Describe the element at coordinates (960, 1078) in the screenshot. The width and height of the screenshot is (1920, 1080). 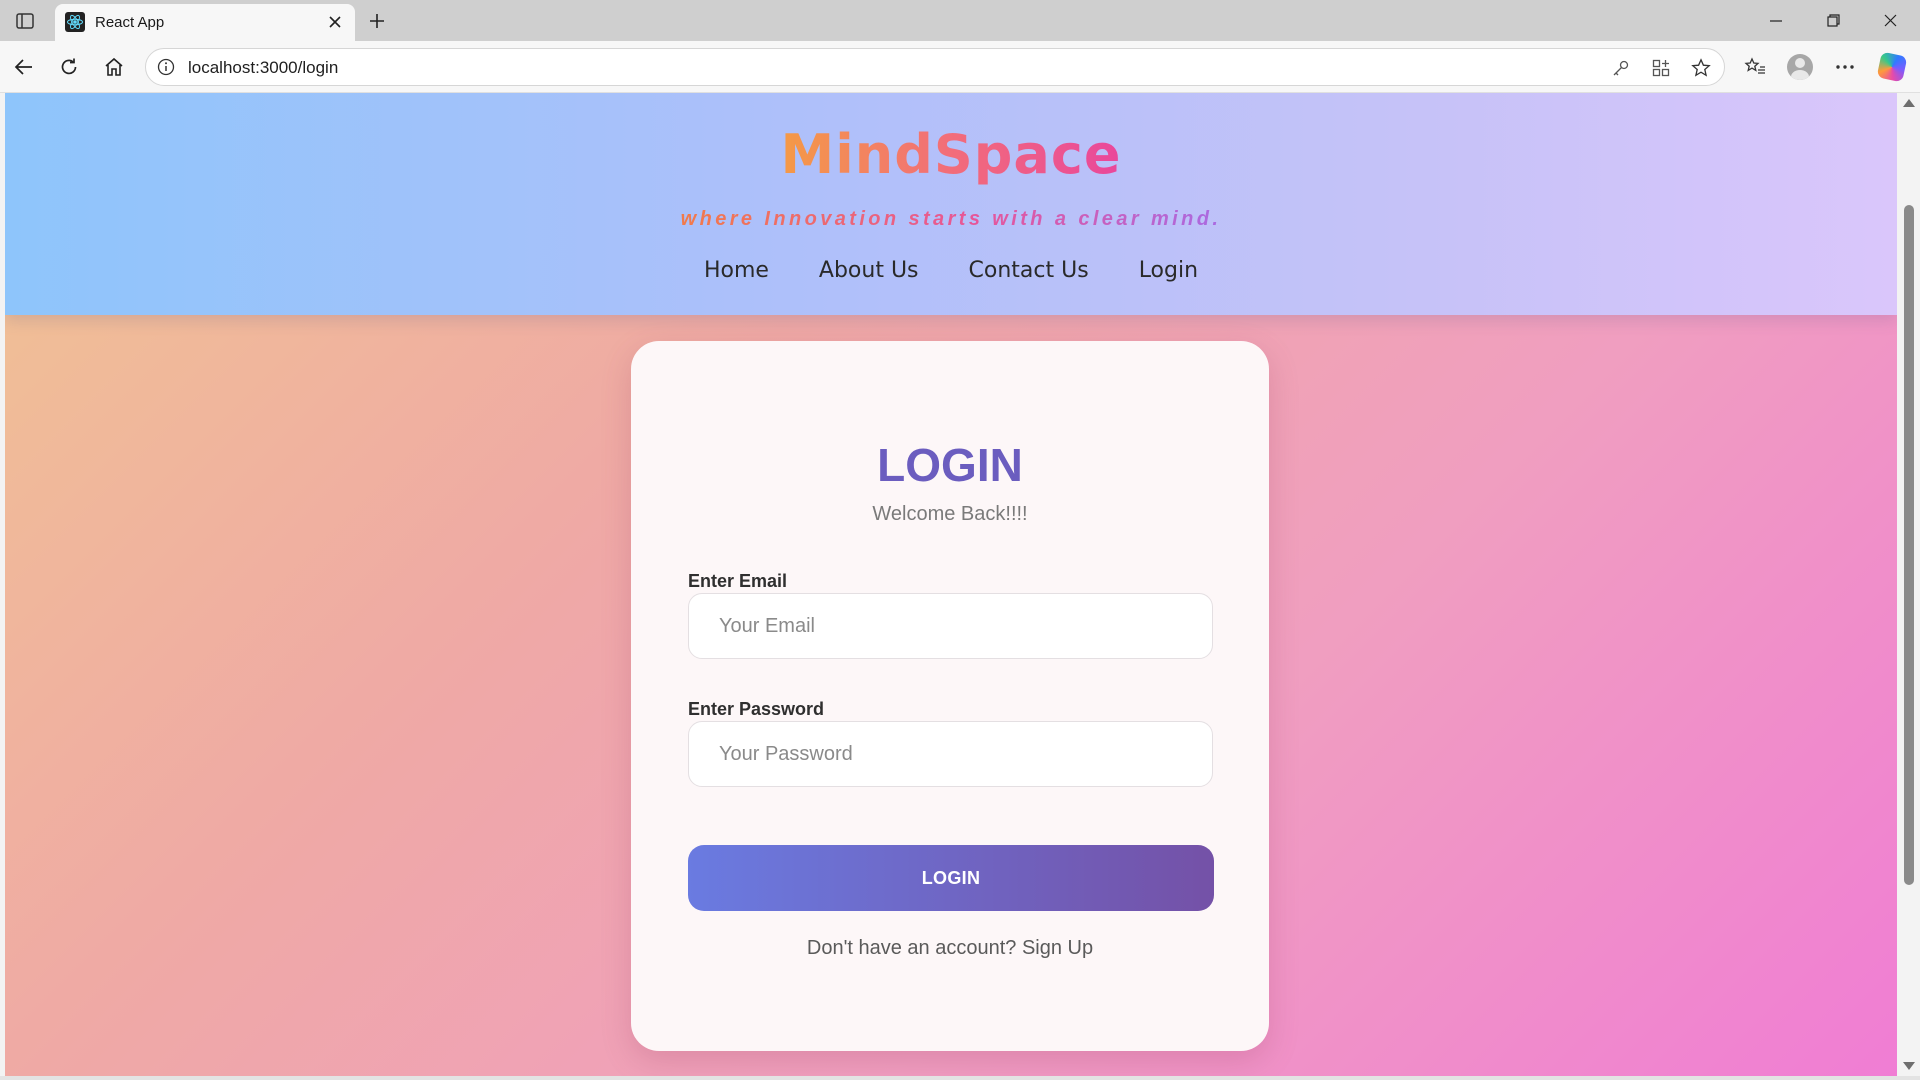
I see `window-bottom-edge` at that location.